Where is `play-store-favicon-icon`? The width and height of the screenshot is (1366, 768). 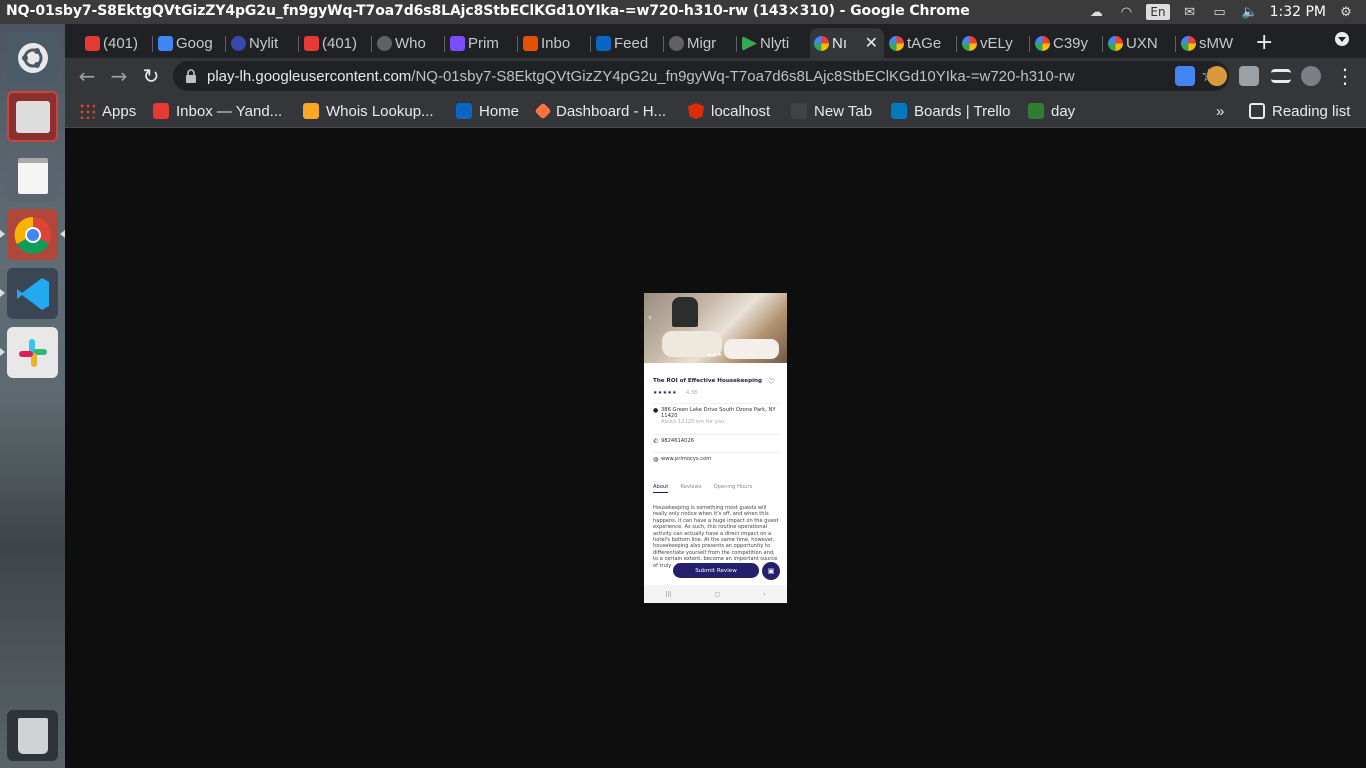
play-store-favicon-icon is located at coordinates (749, 43).